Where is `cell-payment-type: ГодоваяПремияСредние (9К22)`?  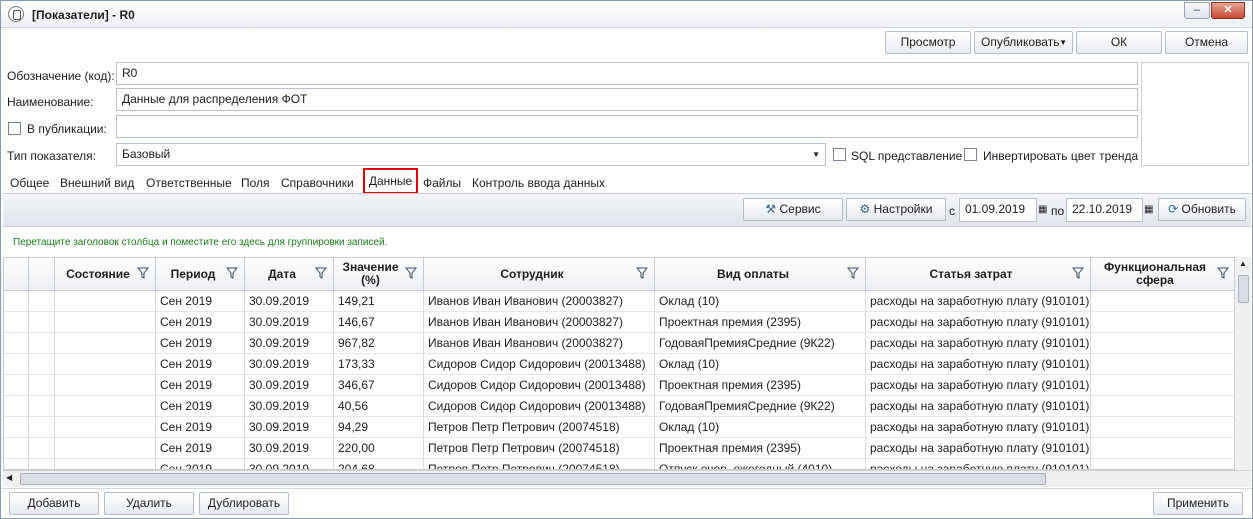
cell-payment-type: ГодоваяПремияСредние (9К22) is located at coordinates (760, 343).